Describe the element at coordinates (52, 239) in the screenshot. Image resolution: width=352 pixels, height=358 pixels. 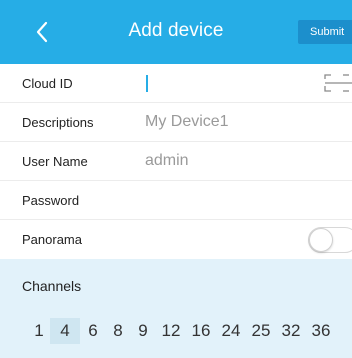
I see `panorama-label: Panorama` at that location.